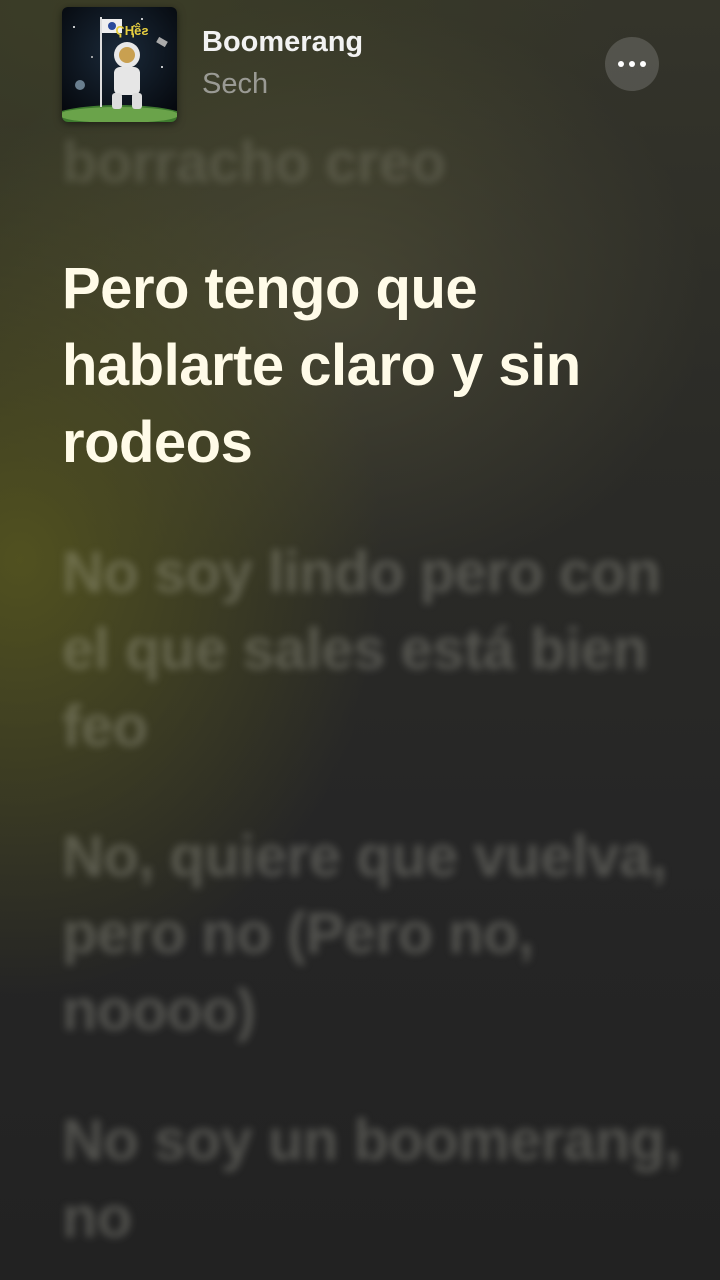 Image resolution: width=720 pixels, height=1280 pixels. What do you see at coordinates (360, 65) in the screenshot?
I see `now-playing-header: ҀҢ̂ẽ̂ƨ Boomerang Sech` at bounding box center [360, 65].